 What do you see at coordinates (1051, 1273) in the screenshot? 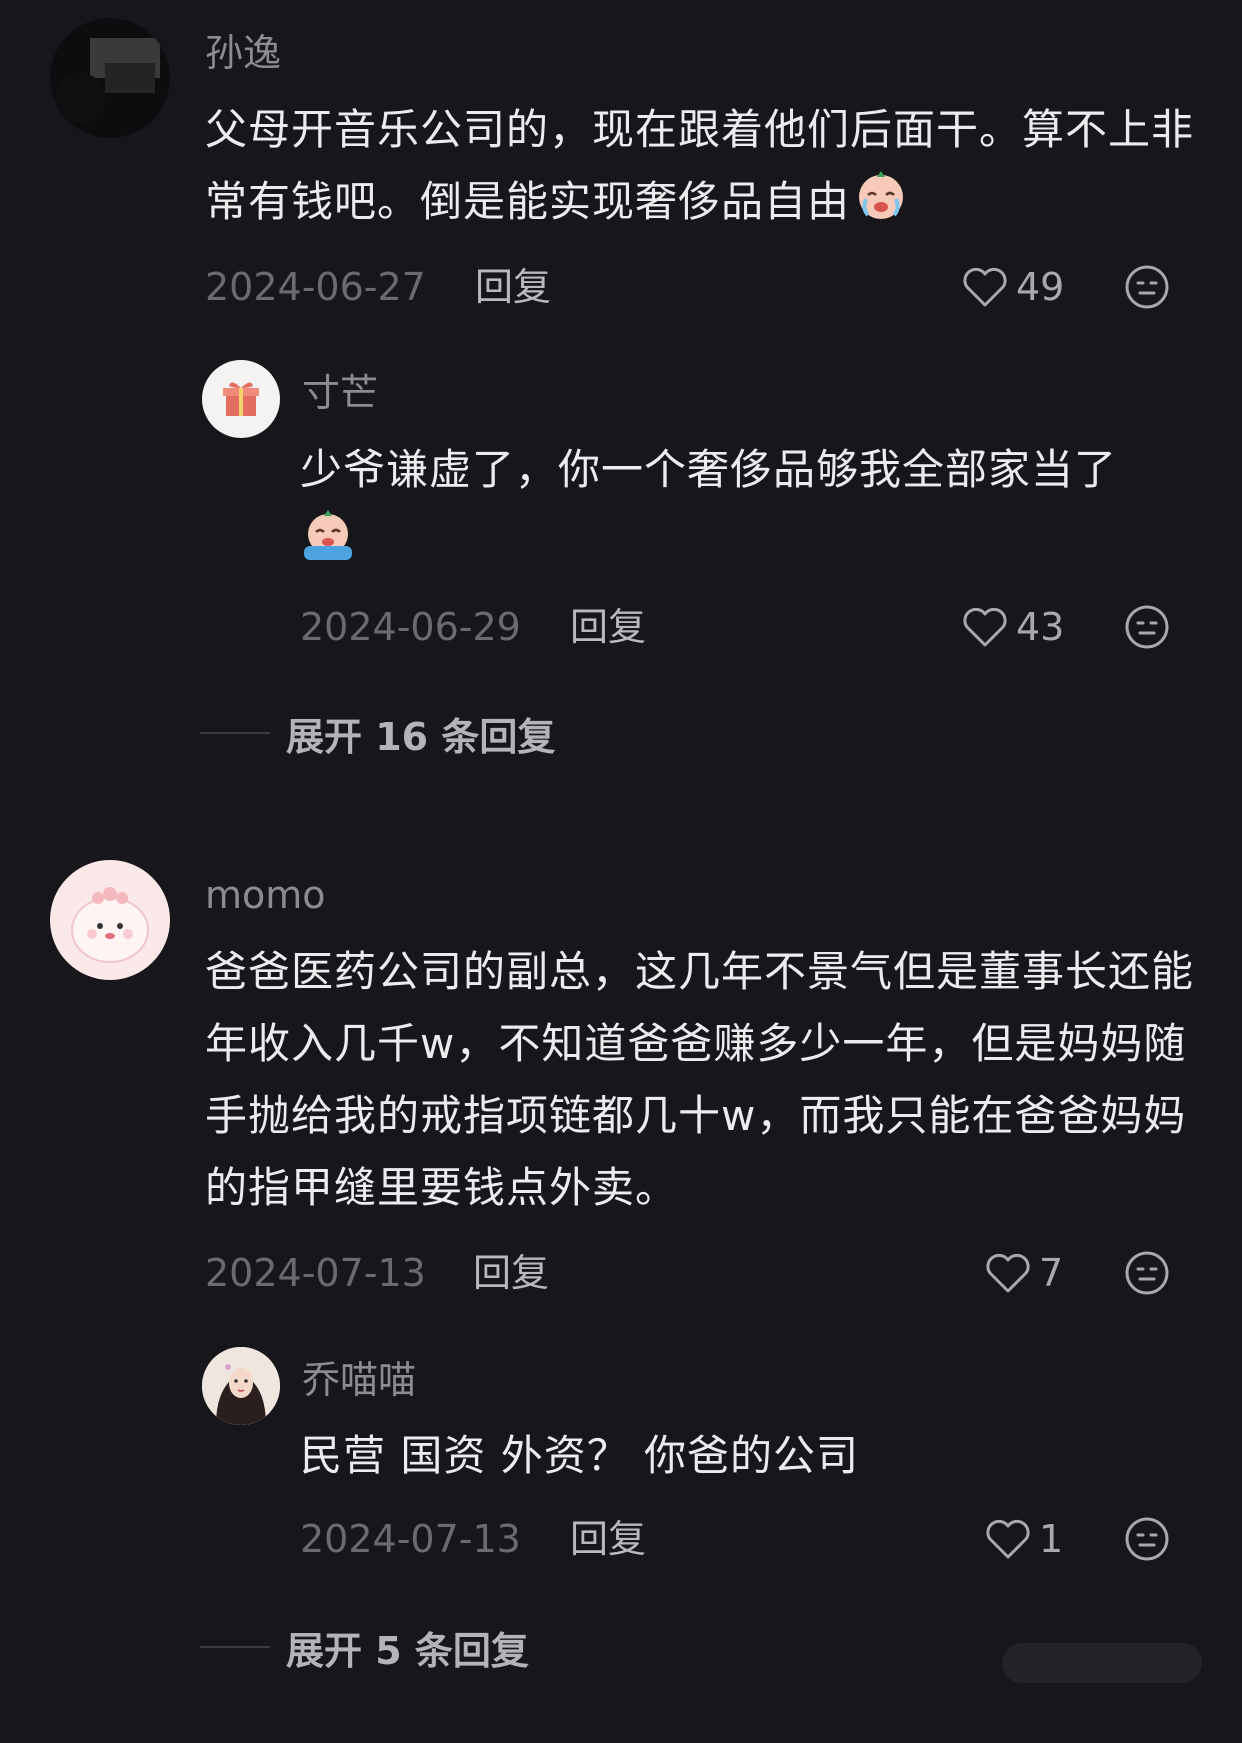
I see `like-count: 7` at bounding box center [1051, 1273].